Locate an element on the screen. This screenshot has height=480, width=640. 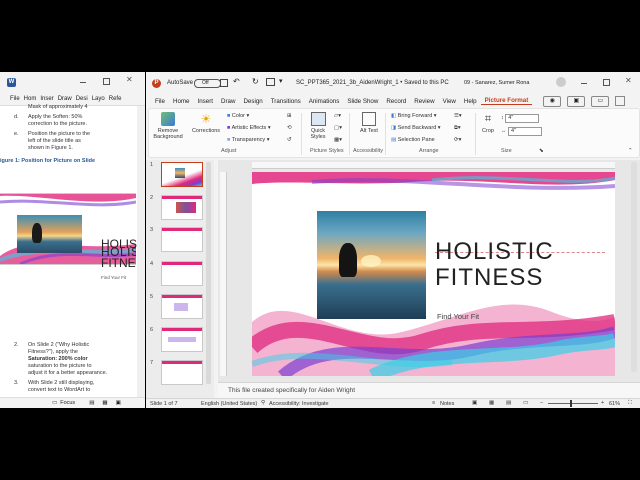
word-menu-layout: Layo is located at coordinates (98, 99).